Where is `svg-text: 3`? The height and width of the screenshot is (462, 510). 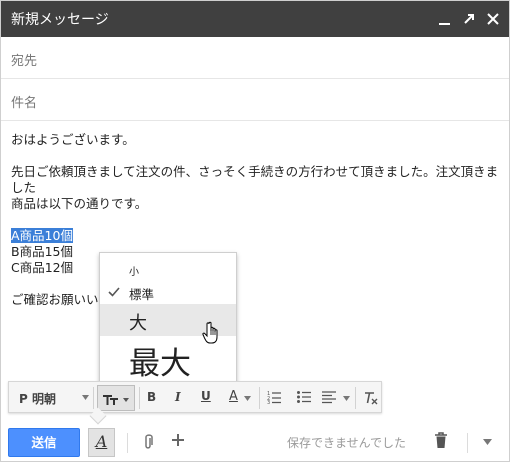 svg-text: 3 is located at coordinates (268, 402).